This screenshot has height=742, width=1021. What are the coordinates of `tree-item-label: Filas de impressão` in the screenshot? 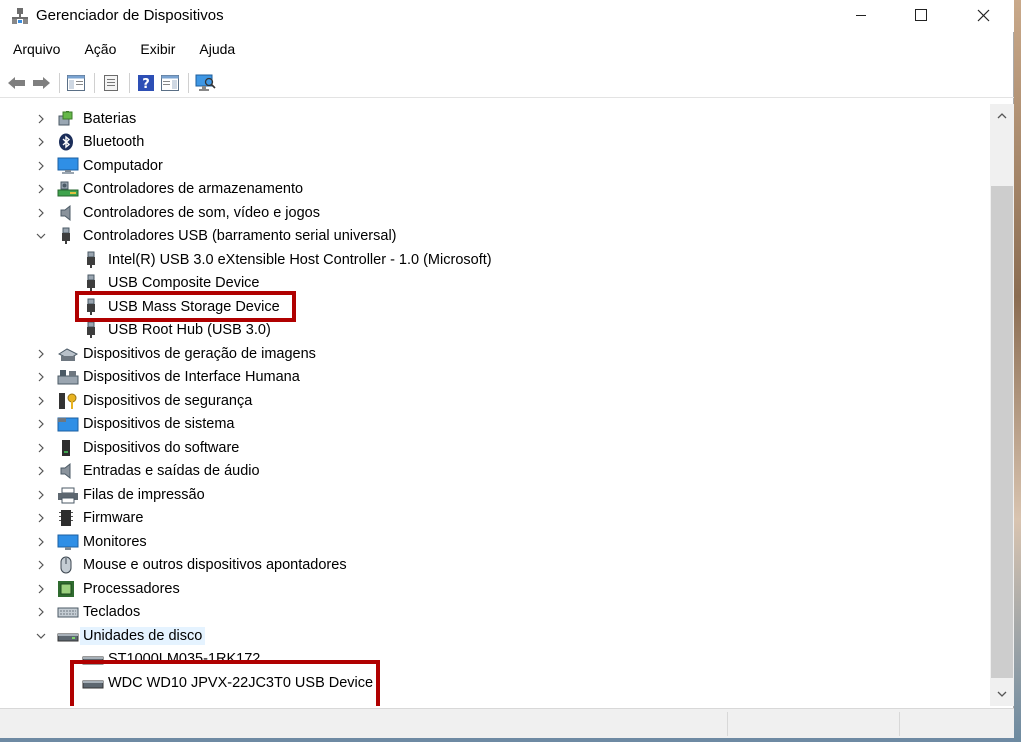 It's located at (144, 494).